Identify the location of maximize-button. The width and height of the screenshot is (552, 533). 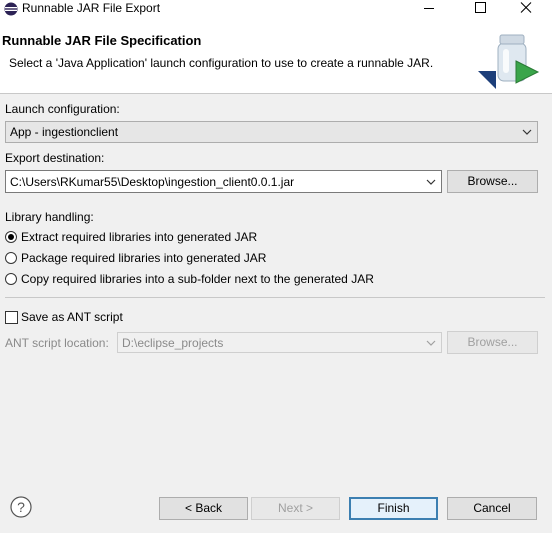
(481, 8).